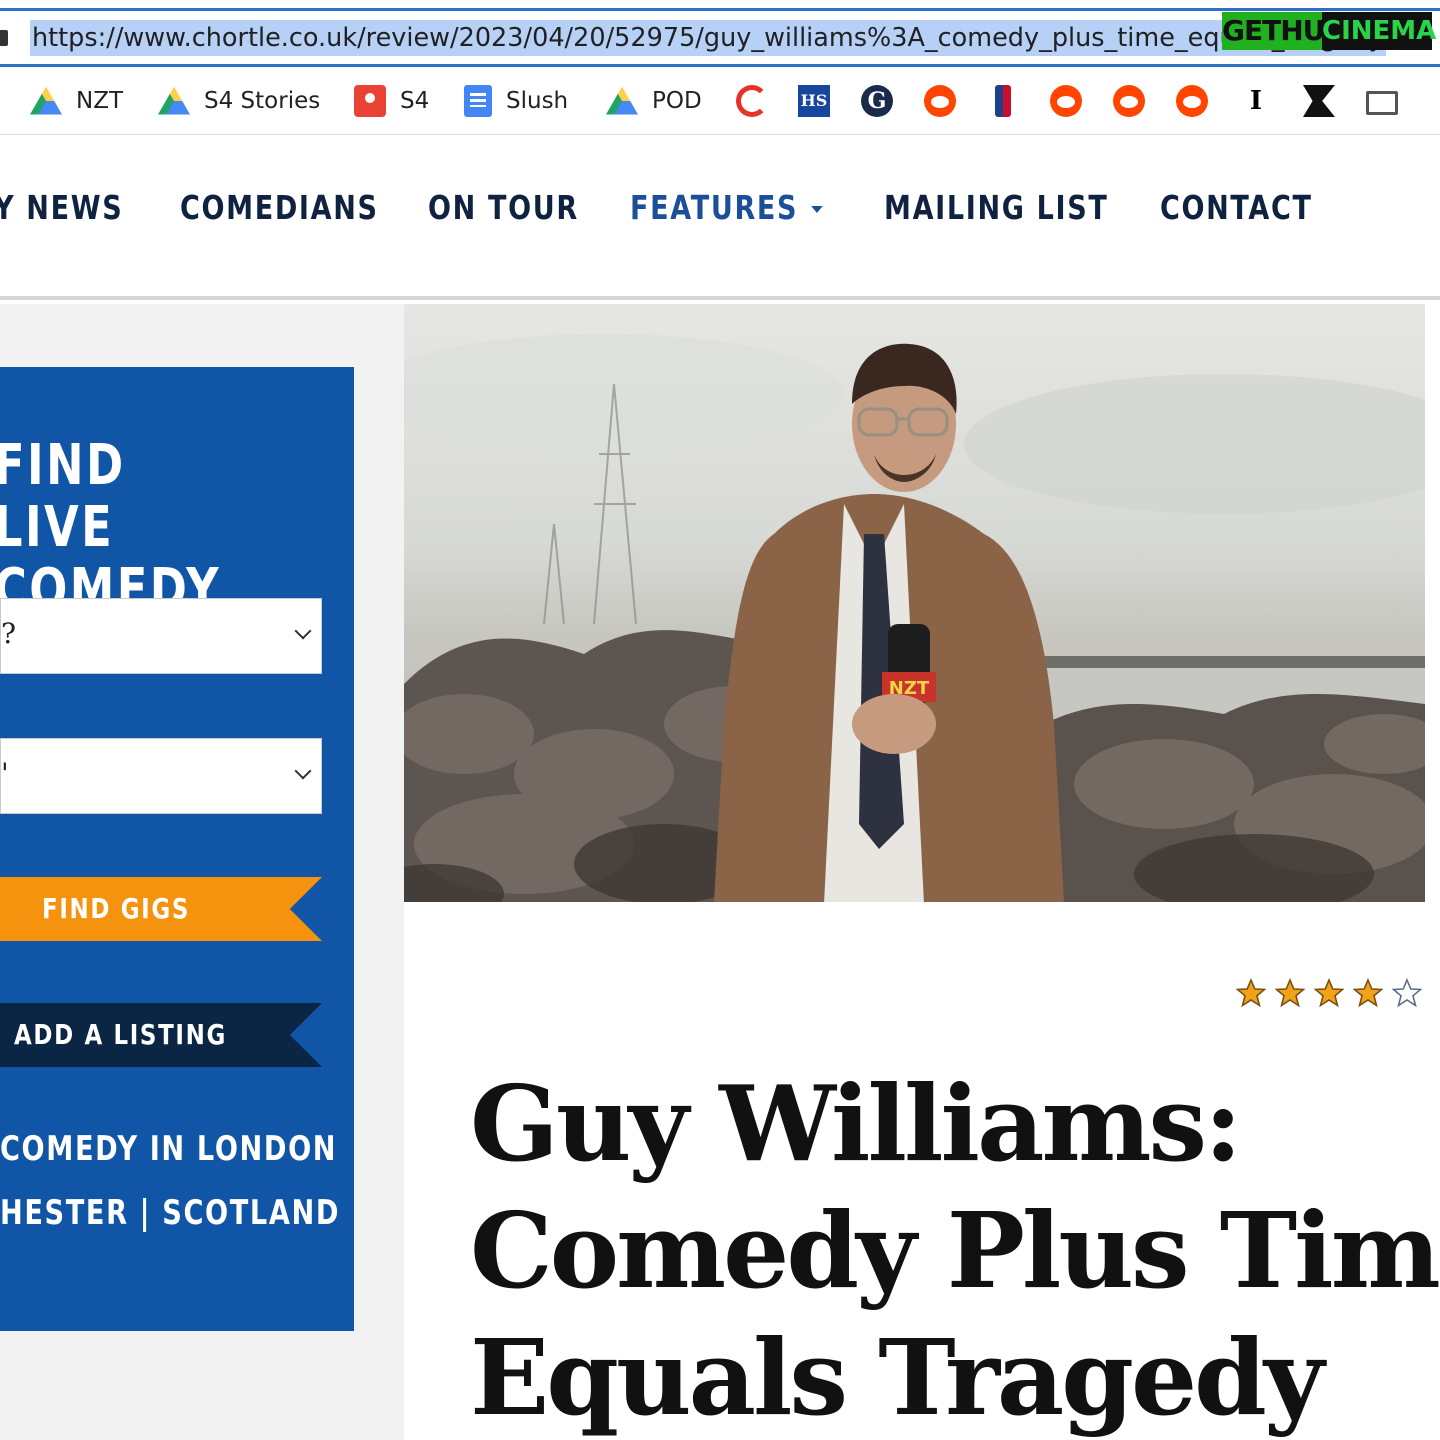 The image size is (1440, 1440). I want to click on bookmark-label: POD, so click(677, 101).